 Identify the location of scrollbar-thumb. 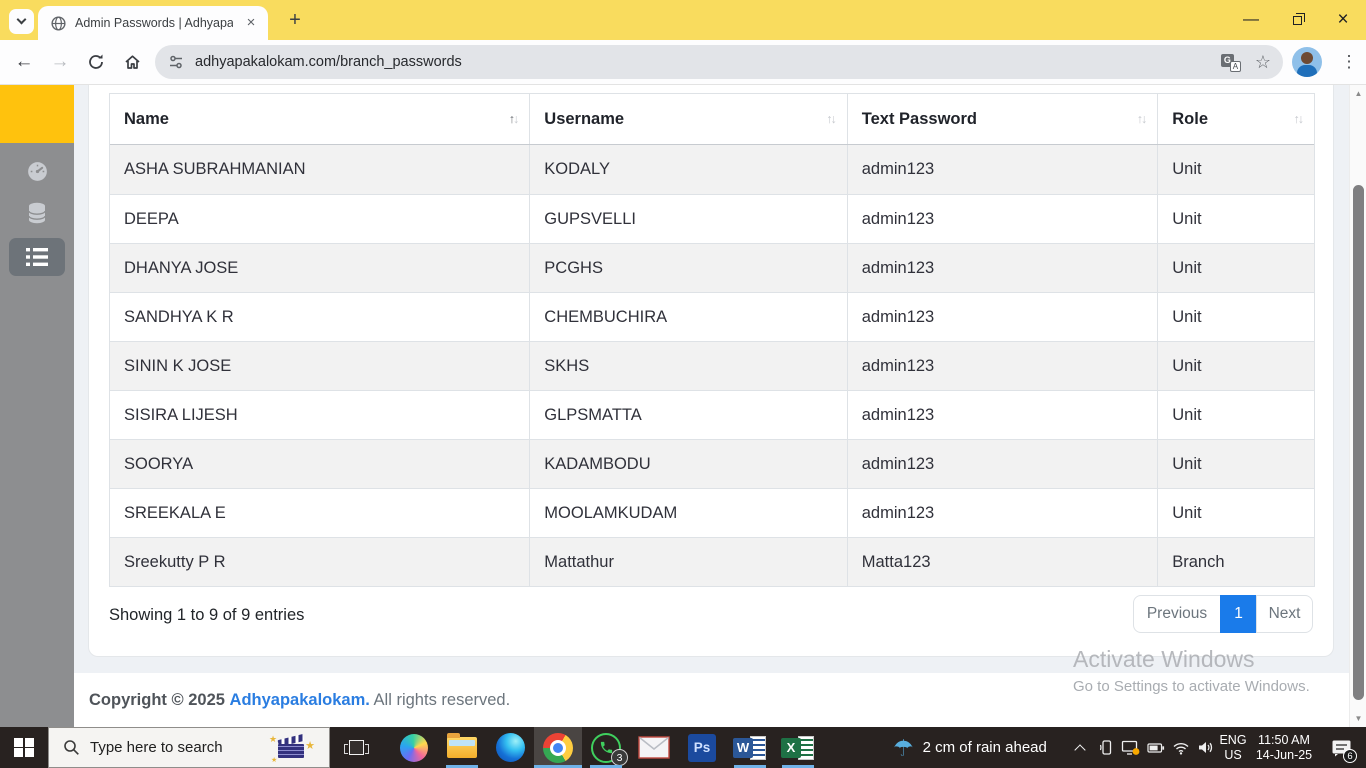
(1358, 442).